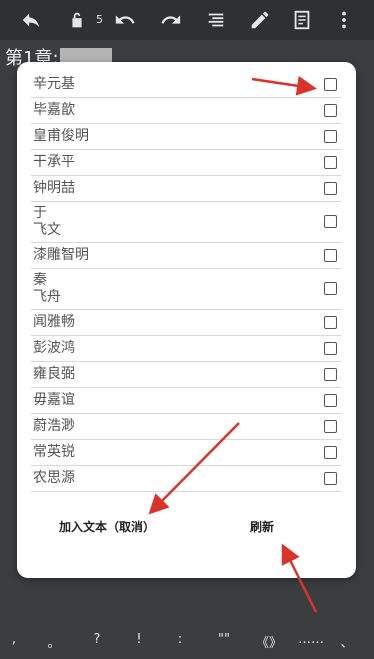 Image resolution: width=374 pixels, height=659 pixels. What do you see at coordinates (186, 163) in the screenshot?
I see `list-item: 干承平` at bounding box center [186, 163].